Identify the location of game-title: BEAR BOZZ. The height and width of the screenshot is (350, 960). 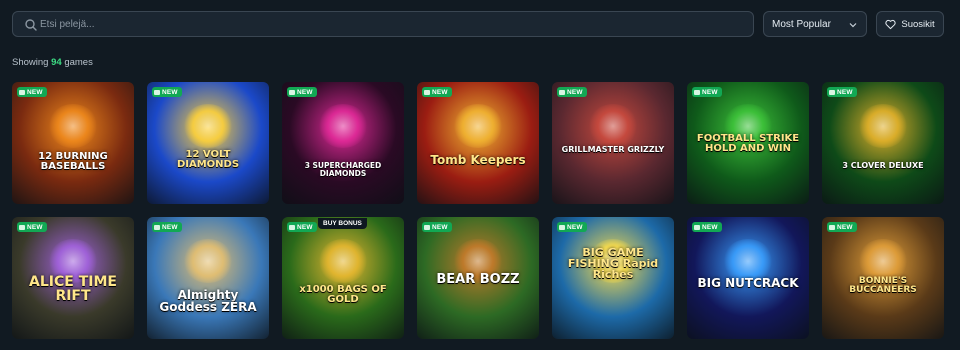
(478, 279).